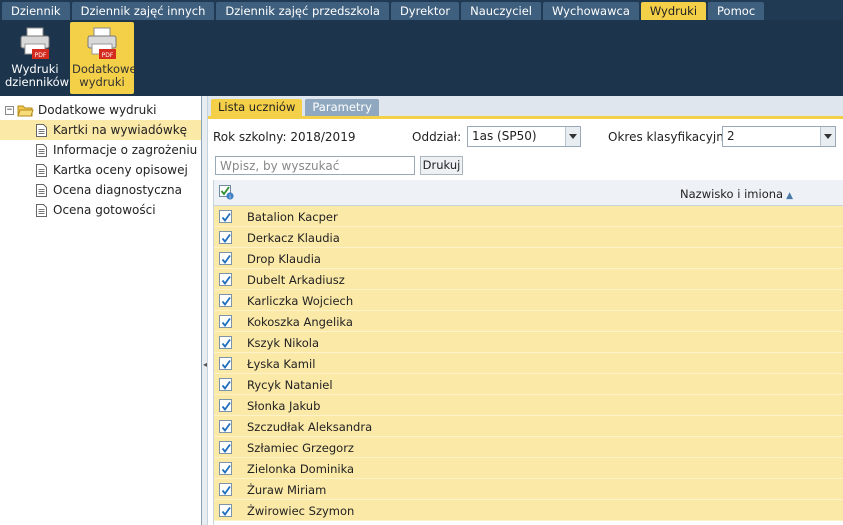 The width and height of the screenshot is (843, 525). I want to click on table-row: Dubelt Arkadiusz, so click(528, 279).